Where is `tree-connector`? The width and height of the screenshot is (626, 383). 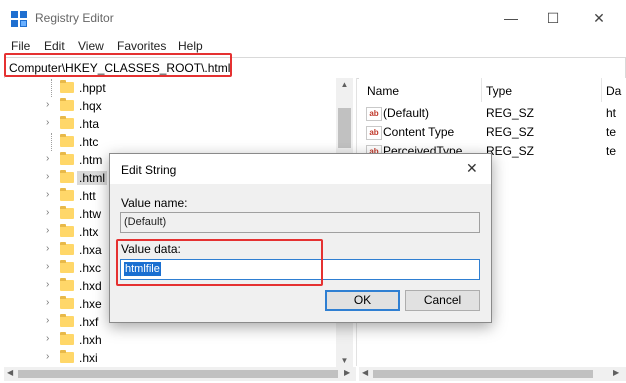
tree-connector is located at coordinates (54, 88).